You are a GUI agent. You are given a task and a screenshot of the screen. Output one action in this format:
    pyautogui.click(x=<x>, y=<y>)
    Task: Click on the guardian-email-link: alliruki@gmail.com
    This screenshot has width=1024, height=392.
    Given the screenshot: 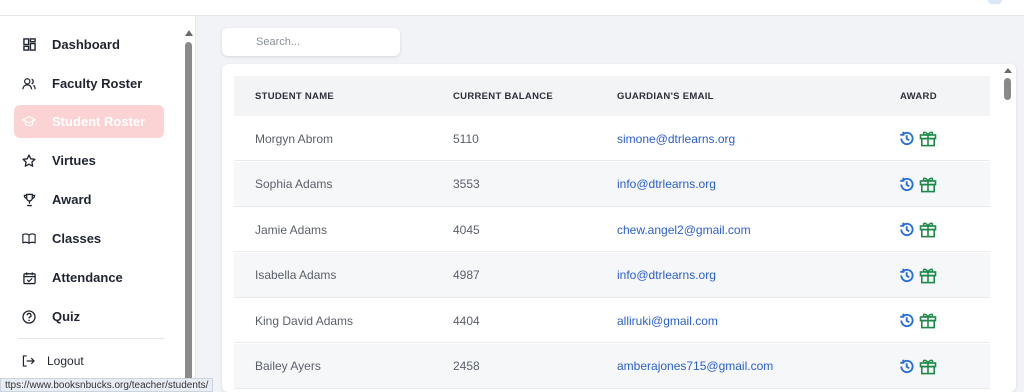 What is the action you would take?
    pyautogui.click(x=667, y=320)
    